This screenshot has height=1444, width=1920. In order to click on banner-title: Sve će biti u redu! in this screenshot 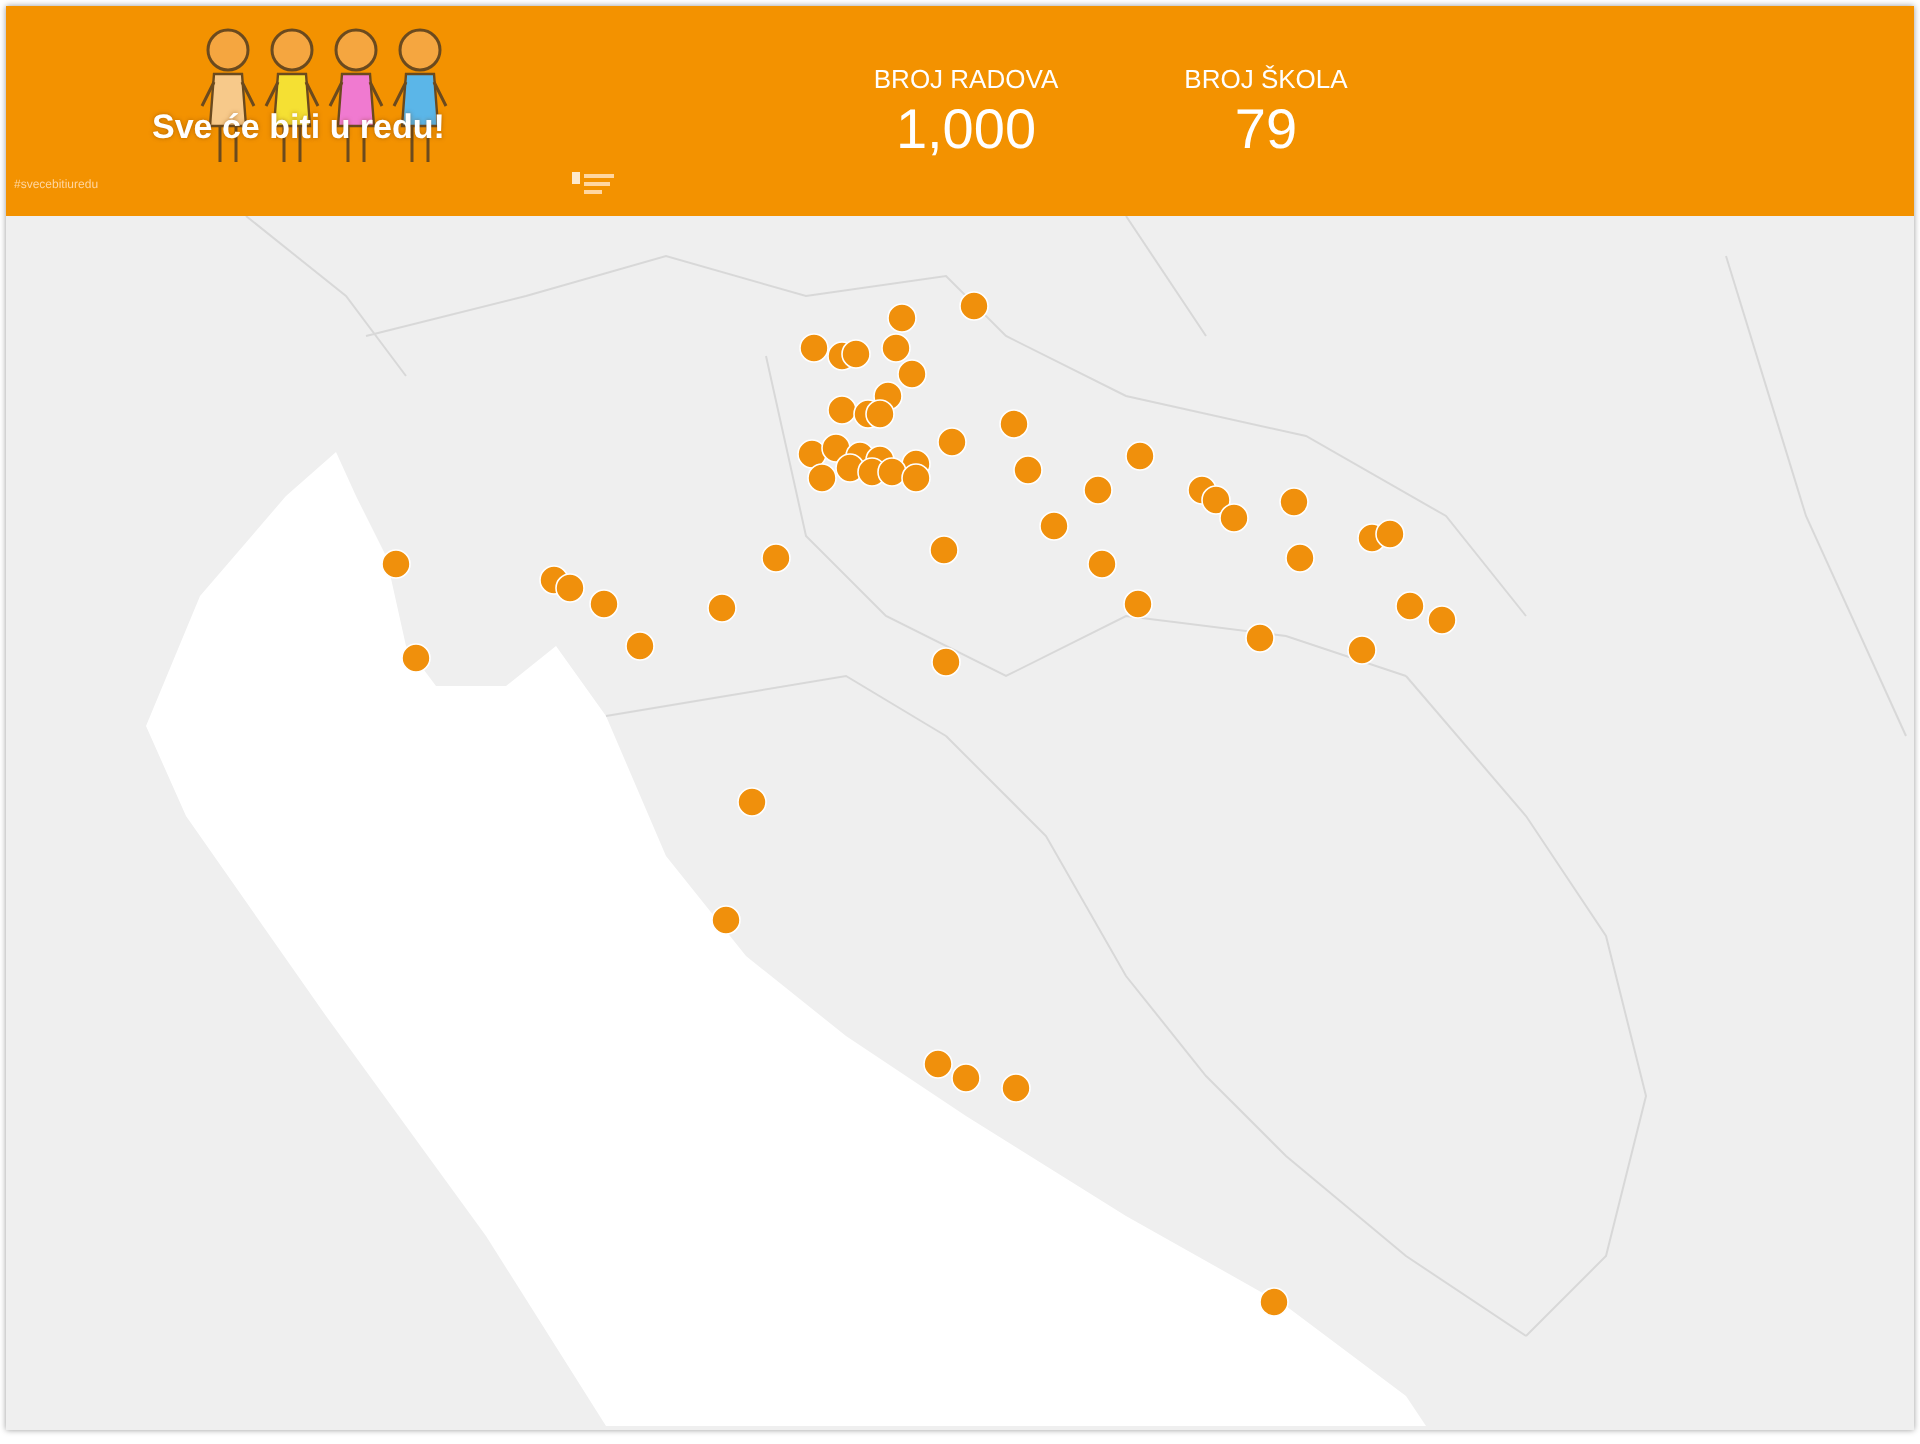, I will do `click(298, 128)`.